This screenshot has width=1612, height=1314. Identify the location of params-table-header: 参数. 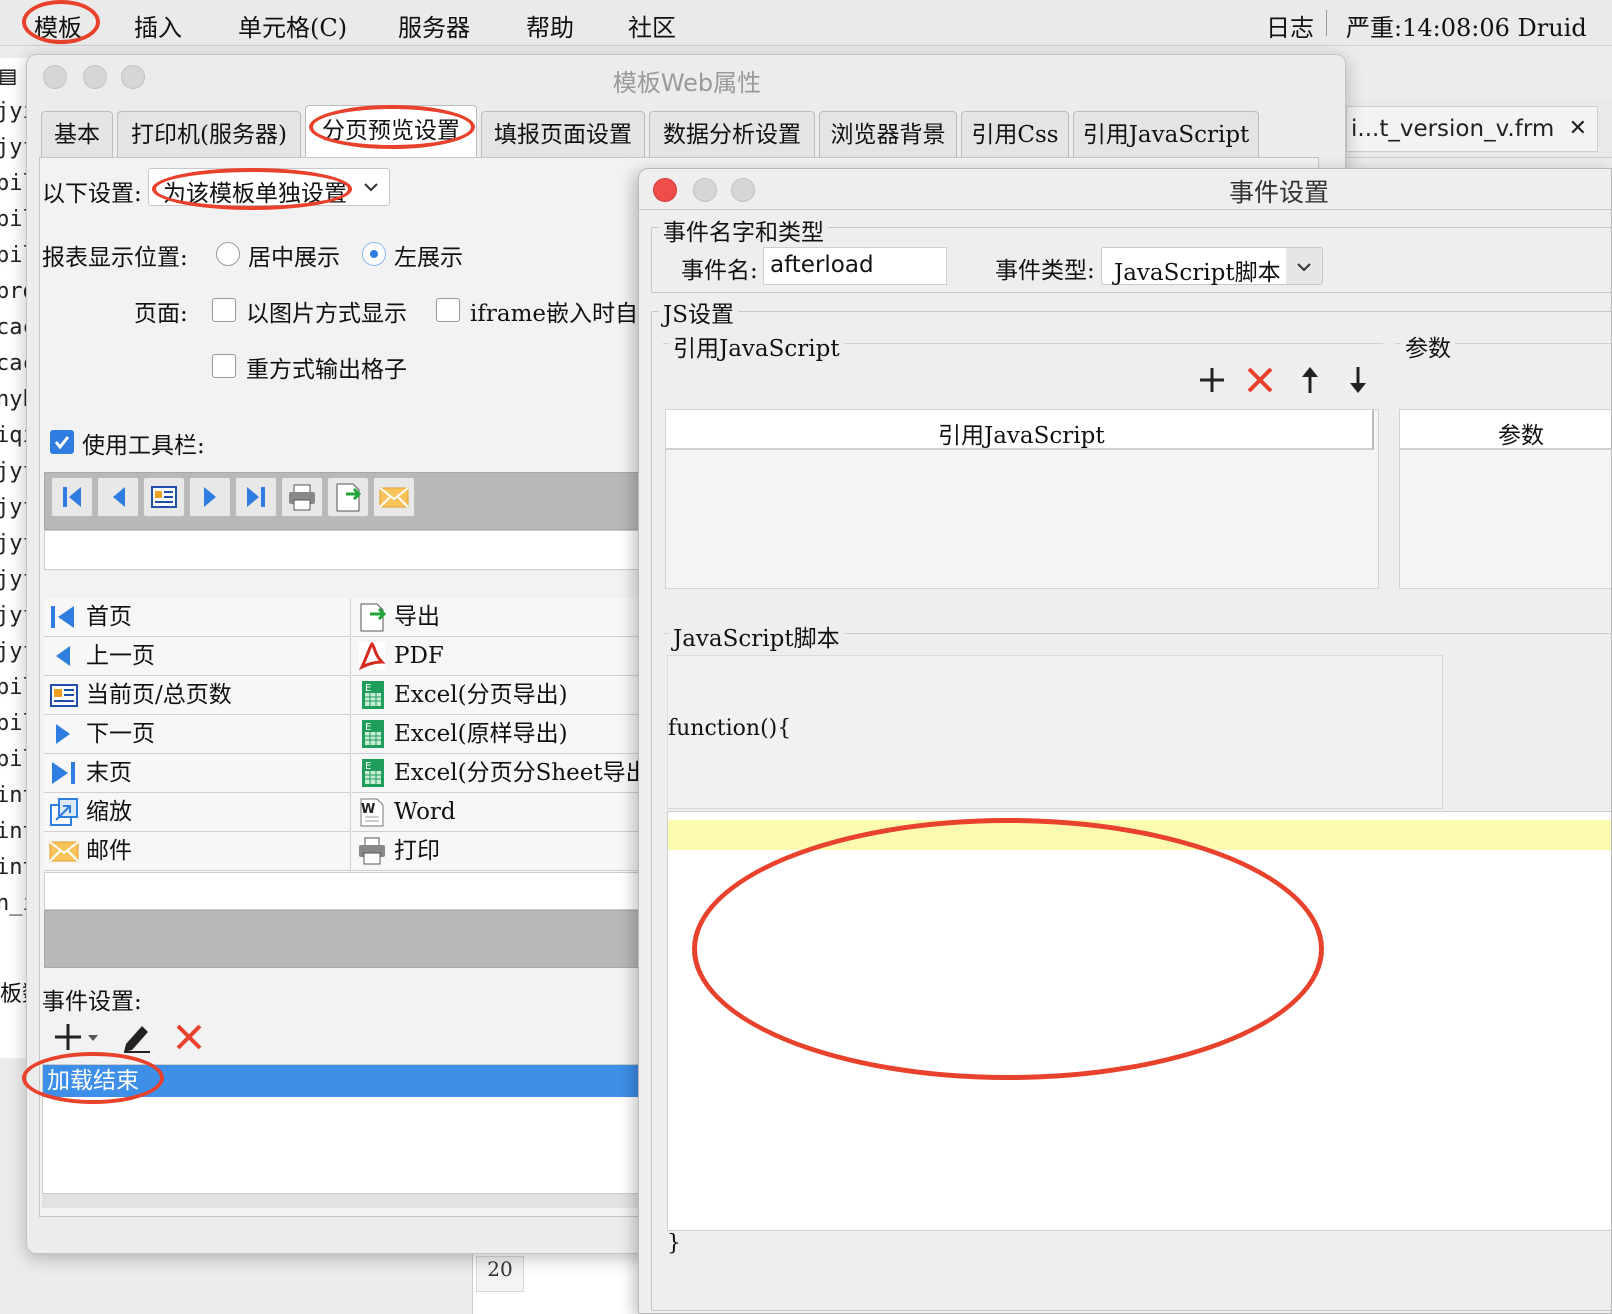
(1505, 430).